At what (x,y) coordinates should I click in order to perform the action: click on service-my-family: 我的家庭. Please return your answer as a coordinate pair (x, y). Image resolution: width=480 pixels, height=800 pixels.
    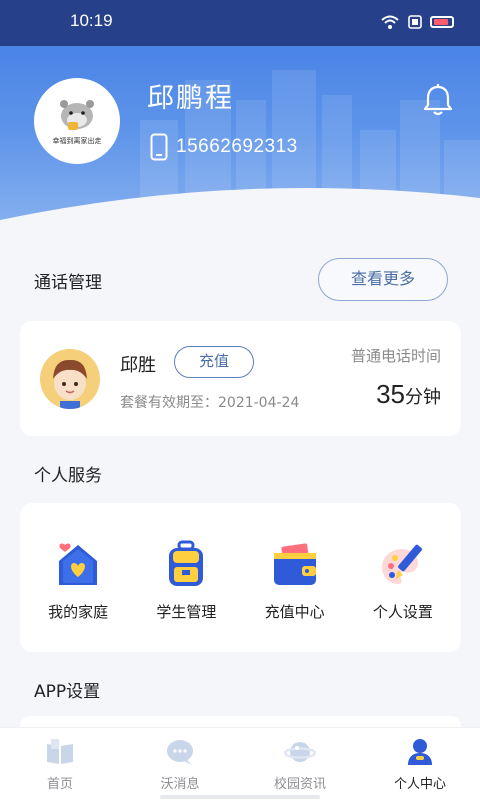
    Looking at the image, I should click on (78, 577).